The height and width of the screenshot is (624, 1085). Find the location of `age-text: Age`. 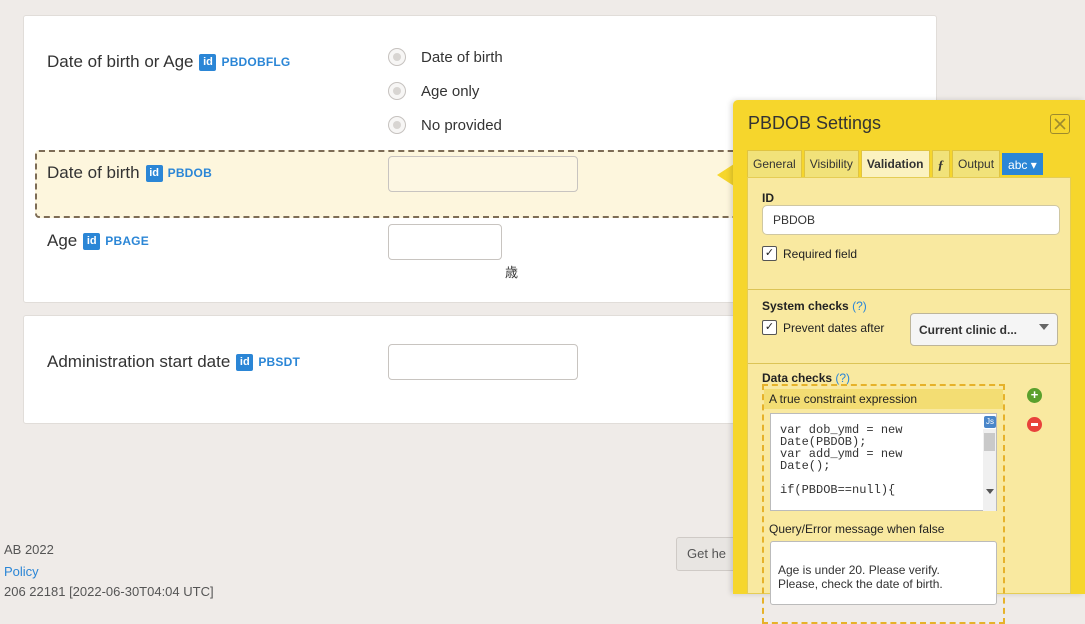

age-text: Age is located at coordinates (62, 240).